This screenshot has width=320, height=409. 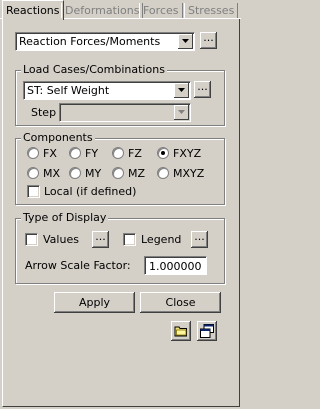 What do you see at coordinates (33, 153) in the screenshot?
I see `radio-fx` at bounding box center [33, 153].